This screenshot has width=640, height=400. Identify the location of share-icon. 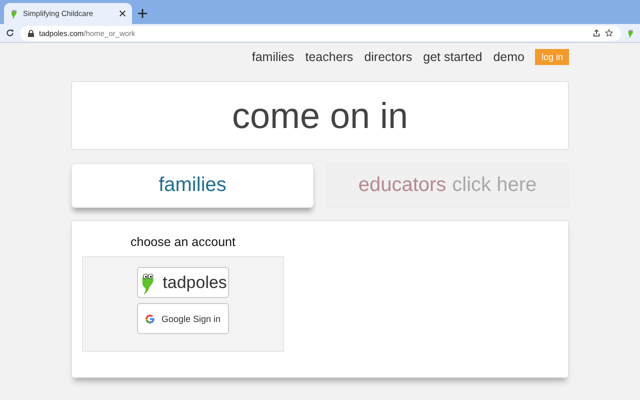
(596, 33).